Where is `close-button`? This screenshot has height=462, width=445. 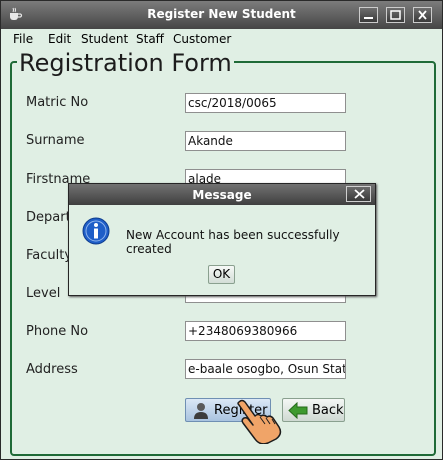 close-button is located at coordinates (422, 15).